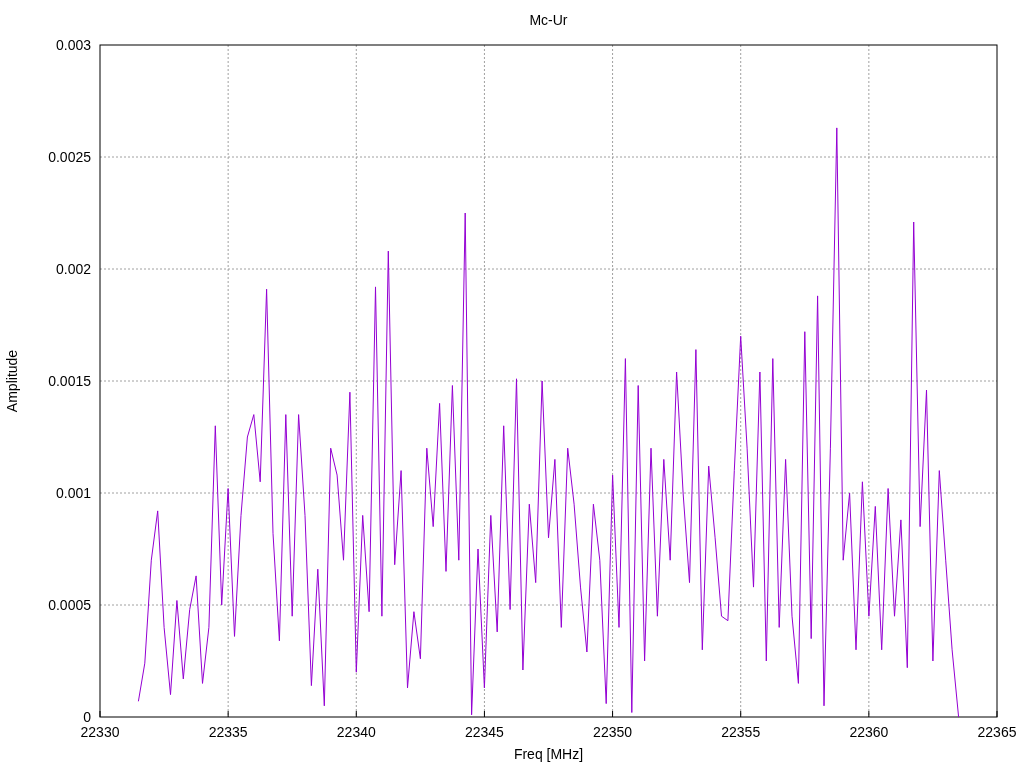  Describe the element at coordinates (69, 157) in the screenshot. I see `y-tick-label: 0.0025` at that location.